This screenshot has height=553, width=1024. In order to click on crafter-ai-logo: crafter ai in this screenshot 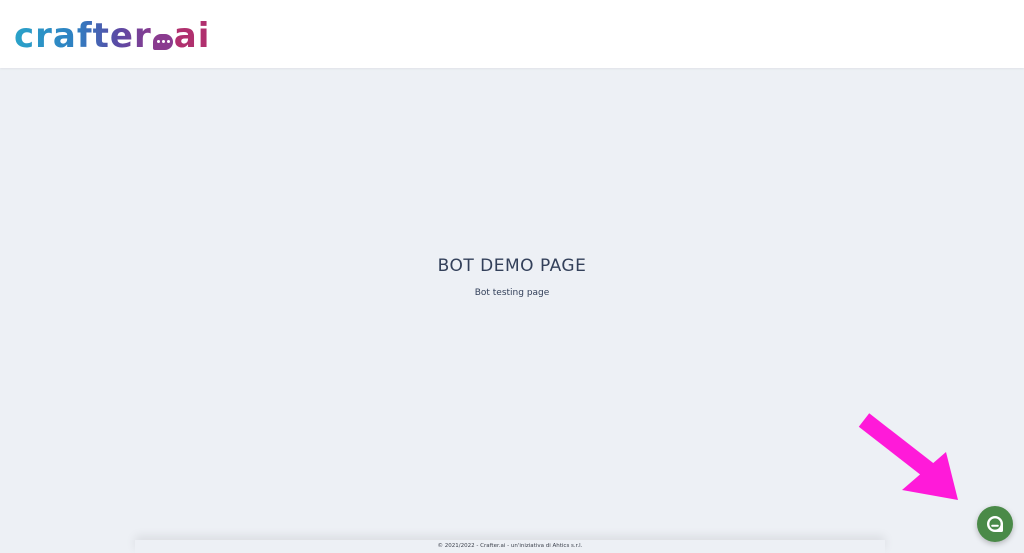, I will do `click(112, 34)`.